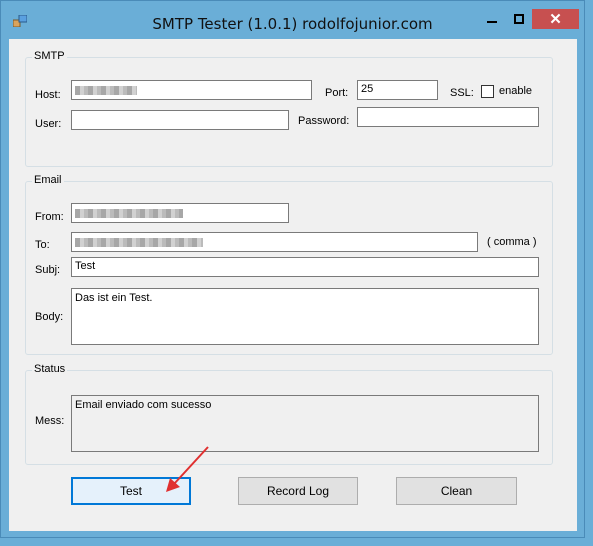 This screenshot has height=546, width=593. Describe the element at coordinates (106, 90) in the screenshot. I see `host-redacted` at that location.